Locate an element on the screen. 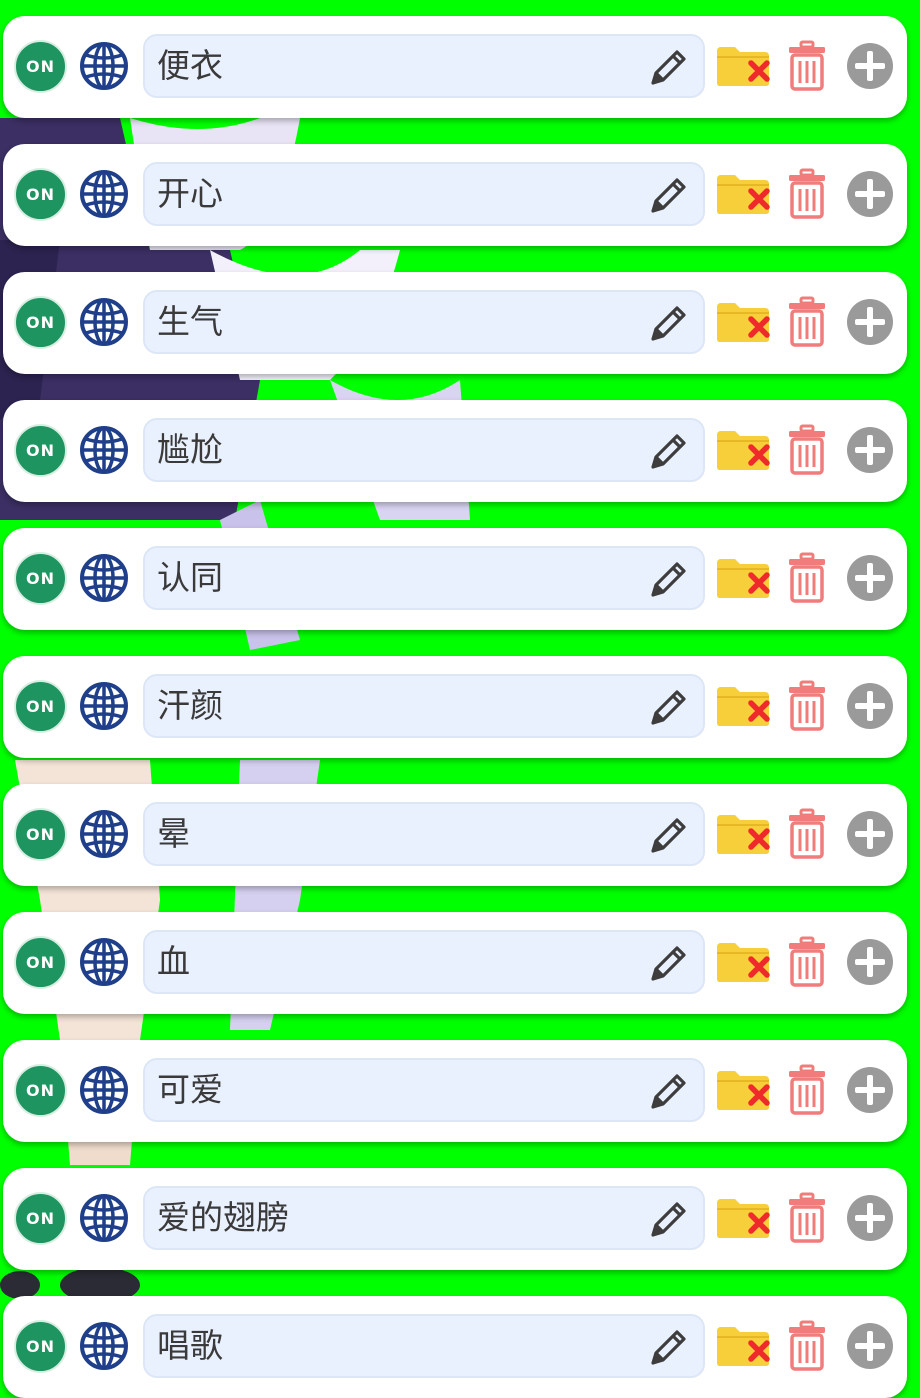 The height and width of the screenshot is (1398, 920). expression-name: 唱歌 is located at coordinates (190, 1345).